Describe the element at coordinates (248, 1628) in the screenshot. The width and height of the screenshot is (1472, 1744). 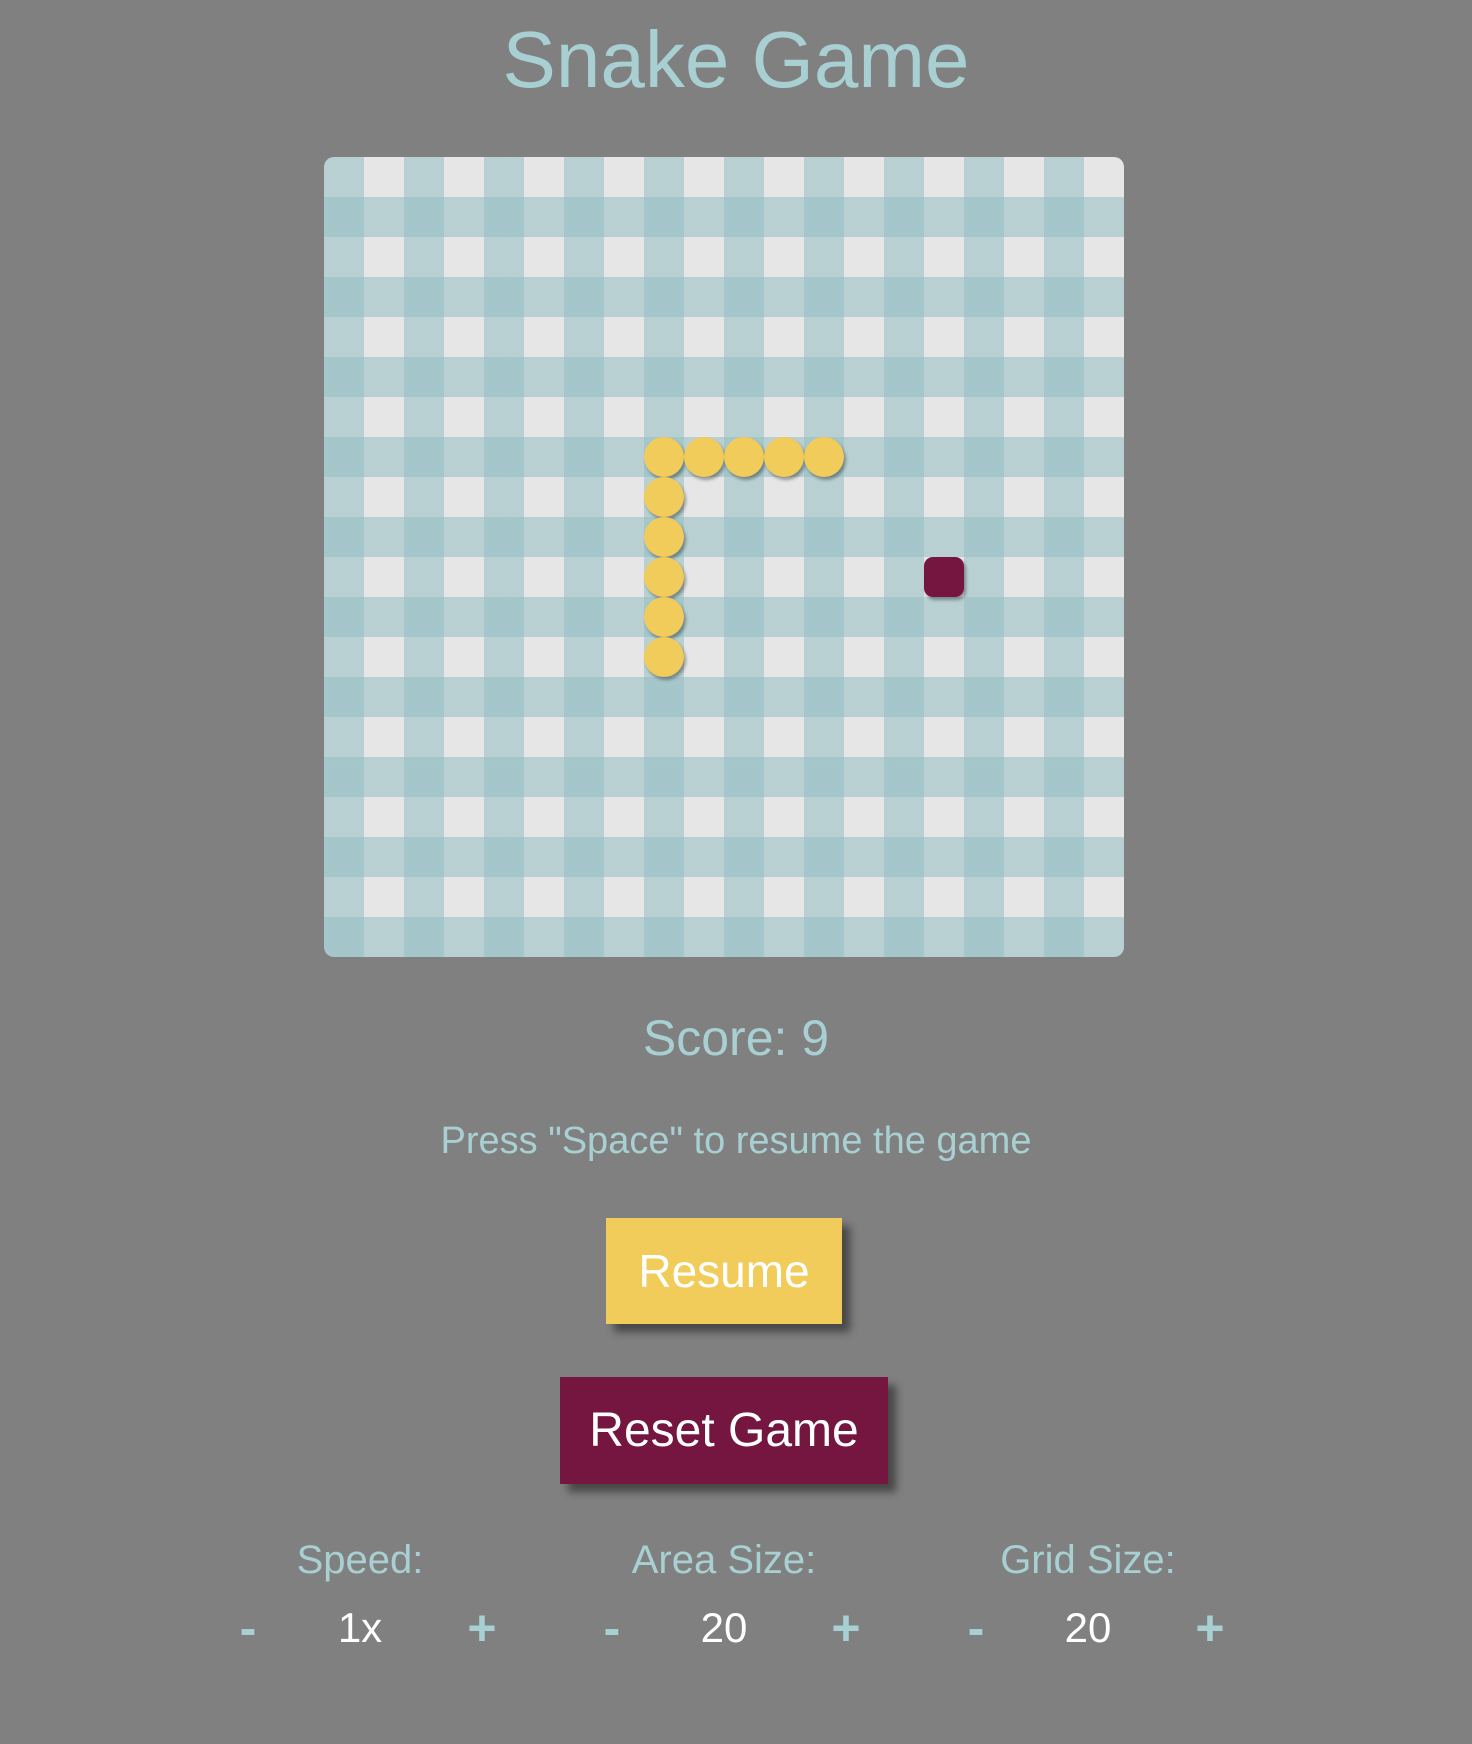
I see `speed-decrease-button: -` at that location.